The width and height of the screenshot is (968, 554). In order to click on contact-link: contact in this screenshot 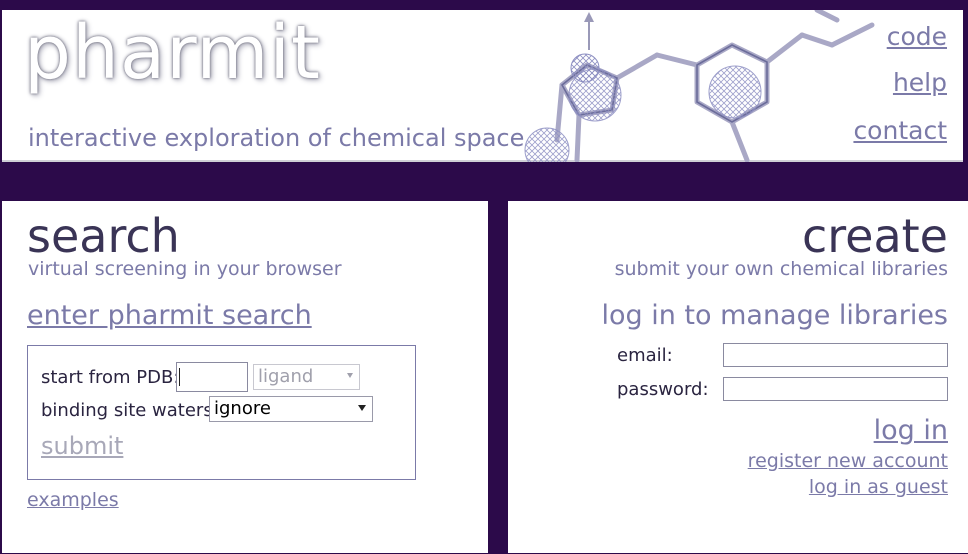, I will do `click(900, 130)`.